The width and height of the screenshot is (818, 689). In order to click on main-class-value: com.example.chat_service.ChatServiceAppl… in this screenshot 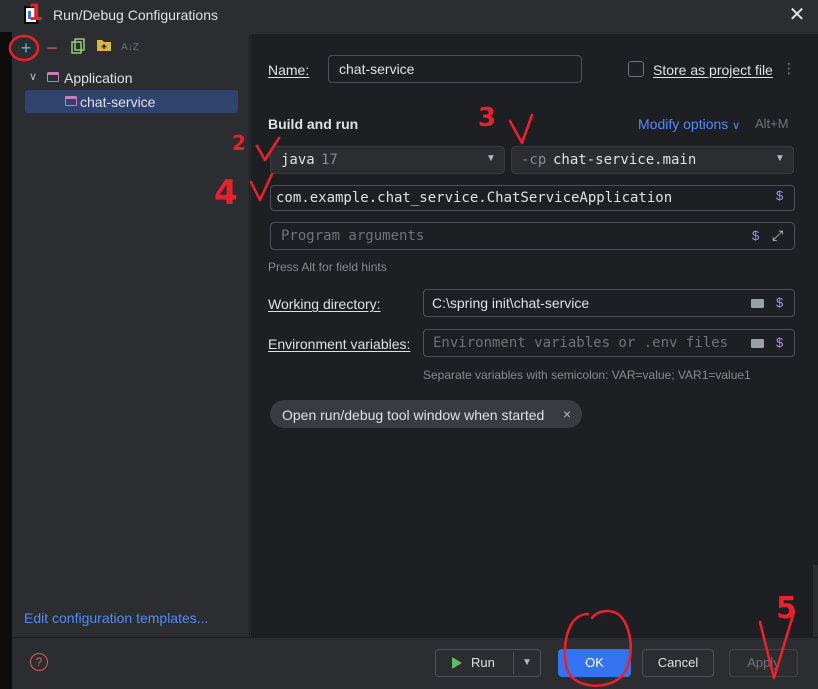, I will do `click(474, 198)`.